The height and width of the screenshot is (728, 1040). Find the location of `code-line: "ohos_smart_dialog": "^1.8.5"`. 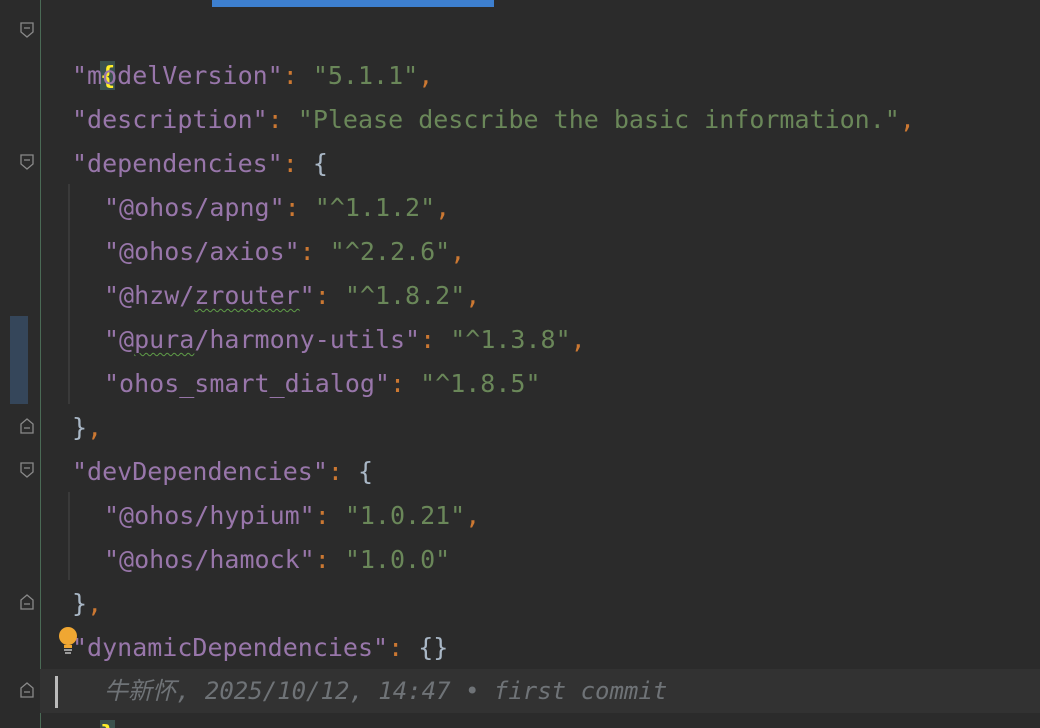

code-line: "ohos_smart_dialog": "^1.8.5" is located at coordinates (322, 384).